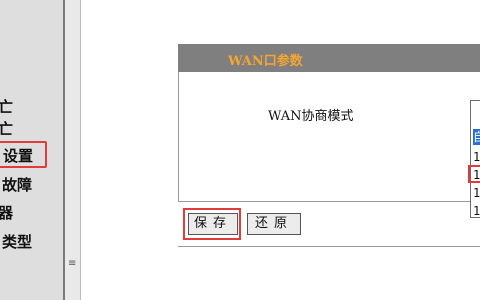 The height and width of the screenshot is (300, 480). I want to click on splitter-grip-icon: ≡, so click(72, 263).